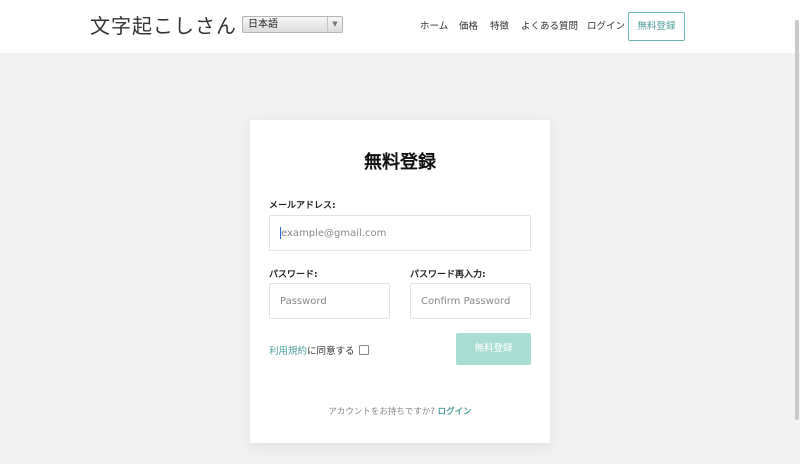 This screenshot has height=464, width=800. I want to click on page-scrollbar, so click(796, 220).